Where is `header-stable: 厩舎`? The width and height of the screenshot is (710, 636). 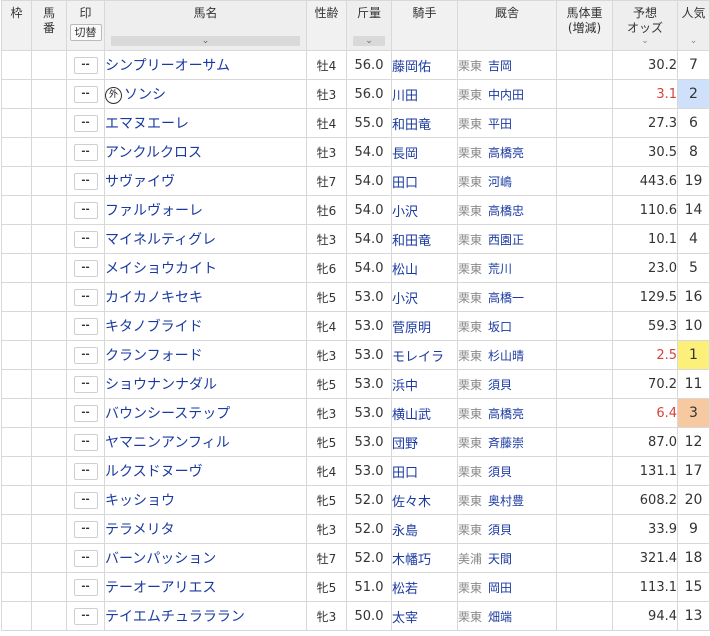
header-stable: 厩舎 is located at coordinates (507, 25).